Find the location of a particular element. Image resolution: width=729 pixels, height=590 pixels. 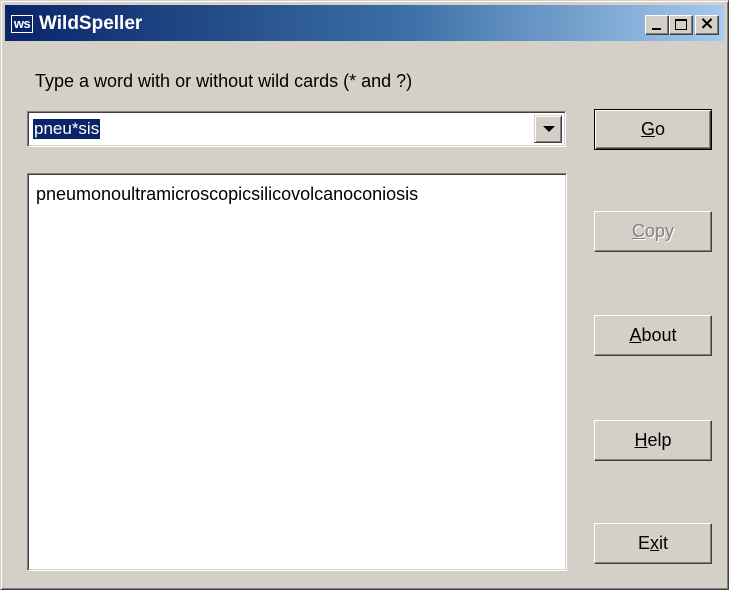

help-label: elp is located at coordinates (659, 440).